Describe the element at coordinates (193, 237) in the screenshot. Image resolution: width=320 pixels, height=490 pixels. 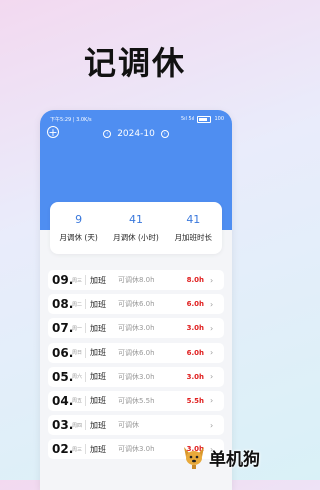
I see `stat-label: 月加班时长` at that location.